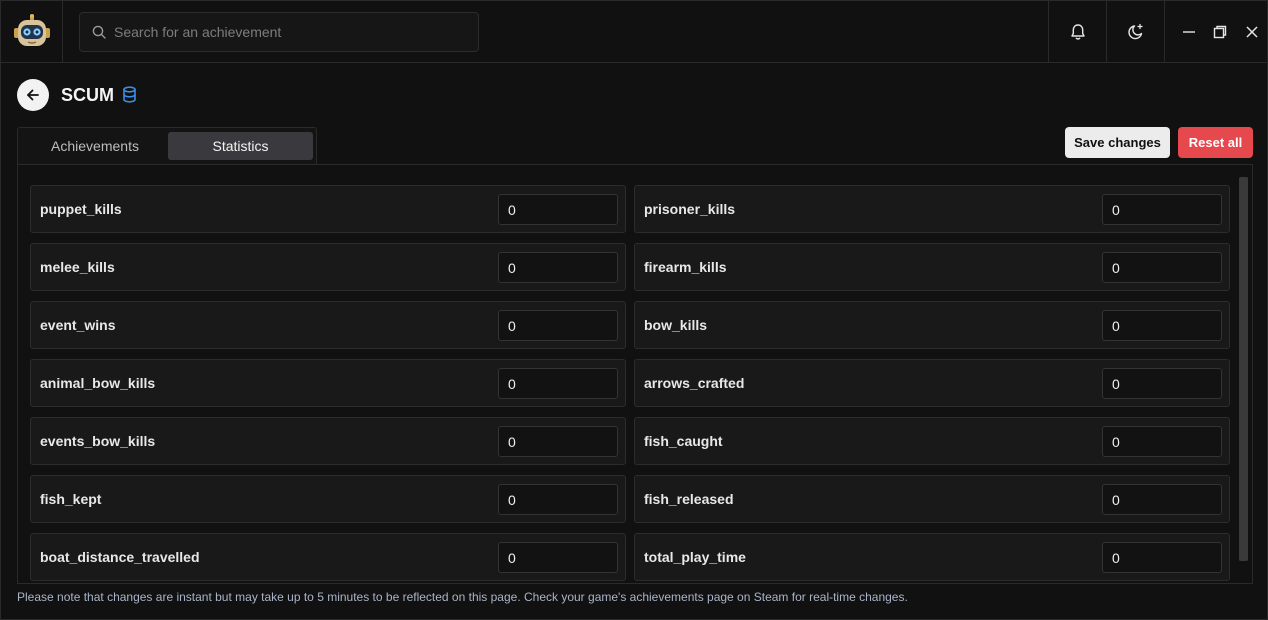 The height and width of the screenshot is (620, 1268). Describe the element at coordinates (1117, 142) in the screenshot. I see `save-changes-button: Save changes` at that location.